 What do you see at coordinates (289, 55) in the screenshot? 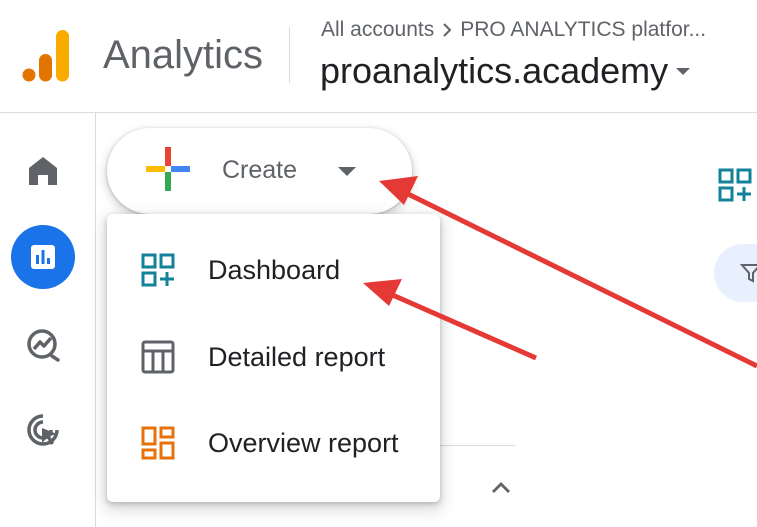
I see `header-divider` at bounding box center [289, 55].